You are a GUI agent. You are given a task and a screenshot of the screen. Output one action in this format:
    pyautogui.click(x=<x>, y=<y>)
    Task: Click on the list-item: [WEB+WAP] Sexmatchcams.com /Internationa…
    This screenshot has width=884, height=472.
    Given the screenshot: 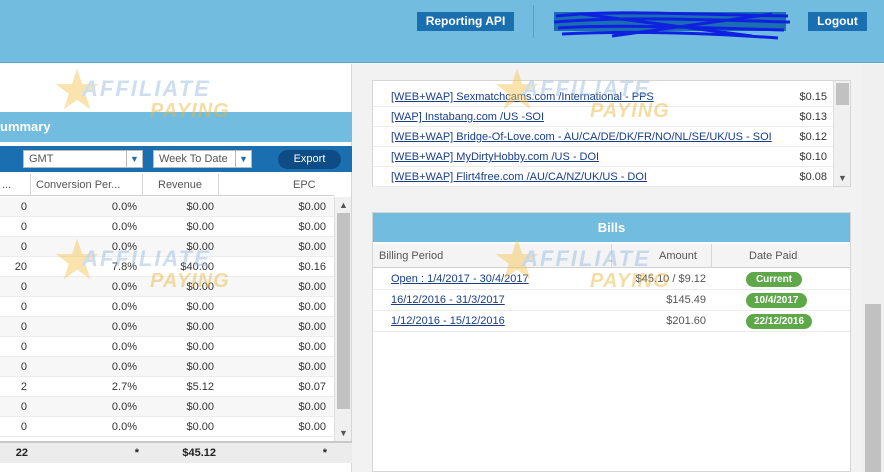 What is the action you would take?
    pyautogui.click(x=603, y=97)
    